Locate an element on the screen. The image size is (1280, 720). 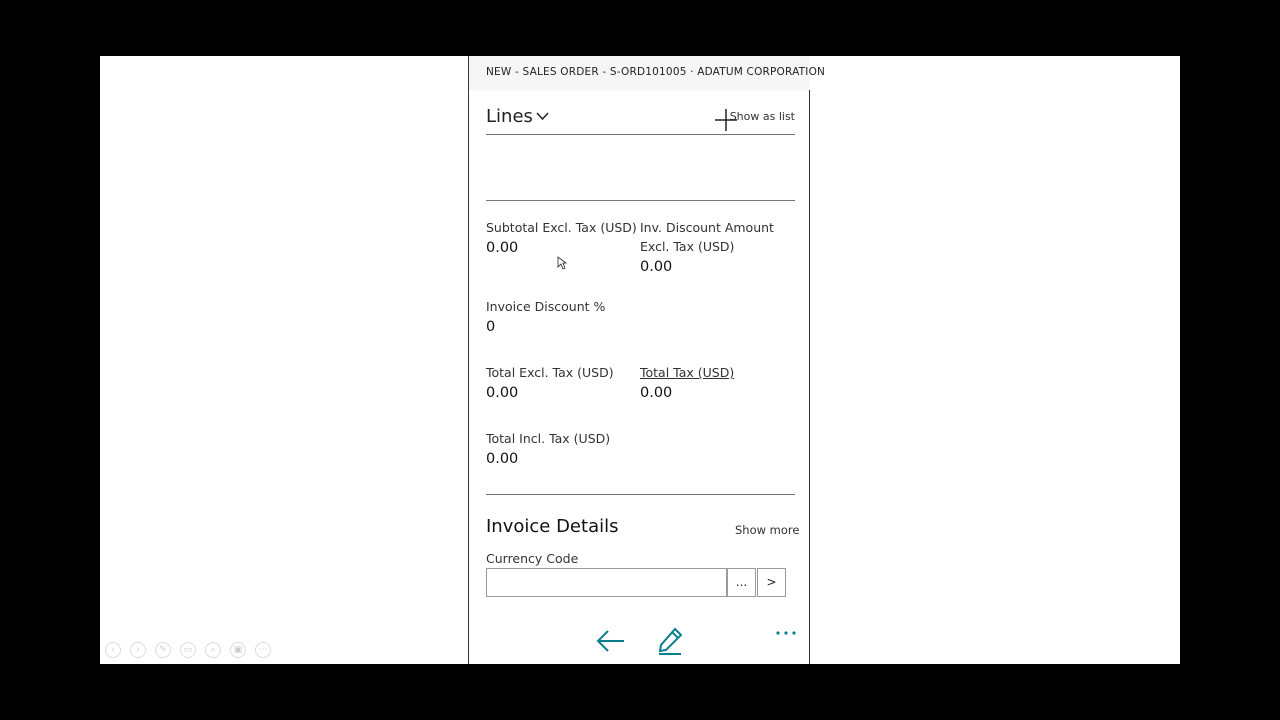
inv-discount-label: Inv. Discount Amount is located at coordinates (707, 227).